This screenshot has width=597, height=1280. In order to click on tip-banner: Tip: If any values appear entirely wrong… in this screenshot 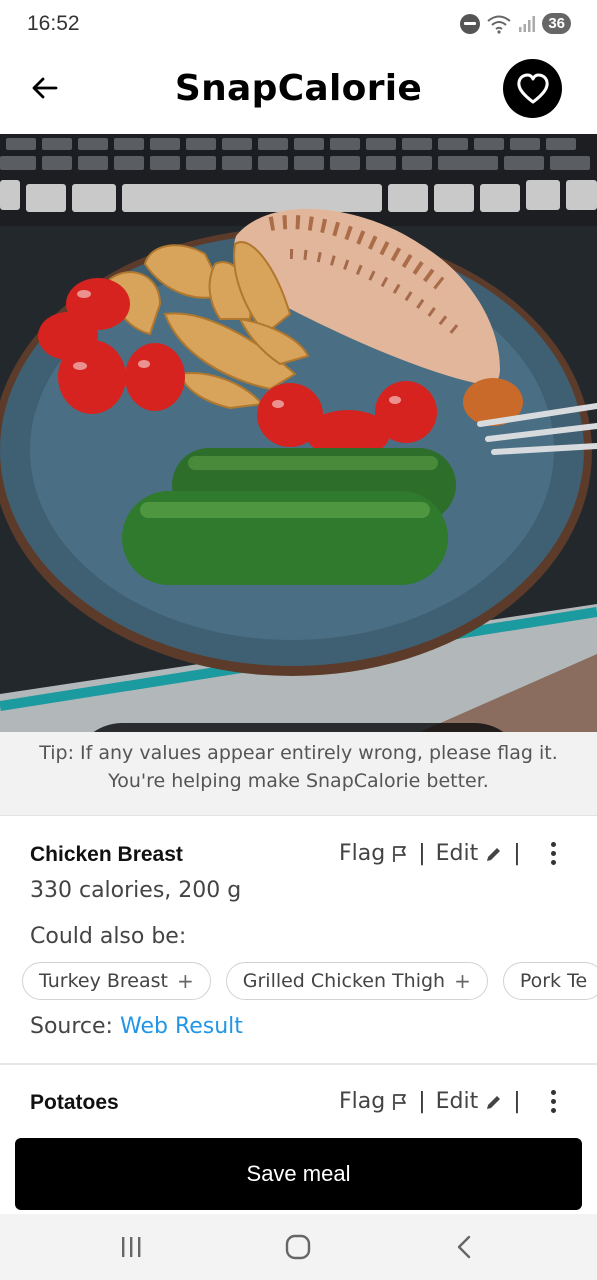, I will do `click(298, 774)`.